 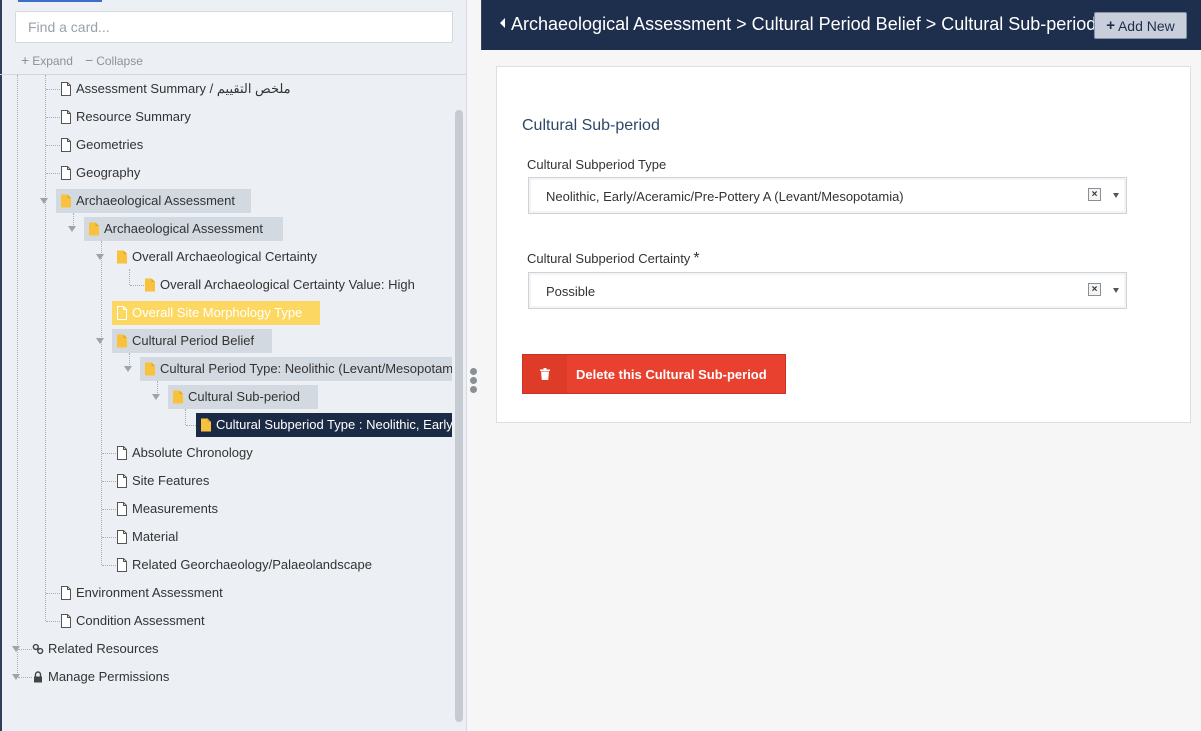 What do you see at coordinates (52, 61) in the screenshot?
I see `expand-label: Expand` at bounding box center [52, 61].